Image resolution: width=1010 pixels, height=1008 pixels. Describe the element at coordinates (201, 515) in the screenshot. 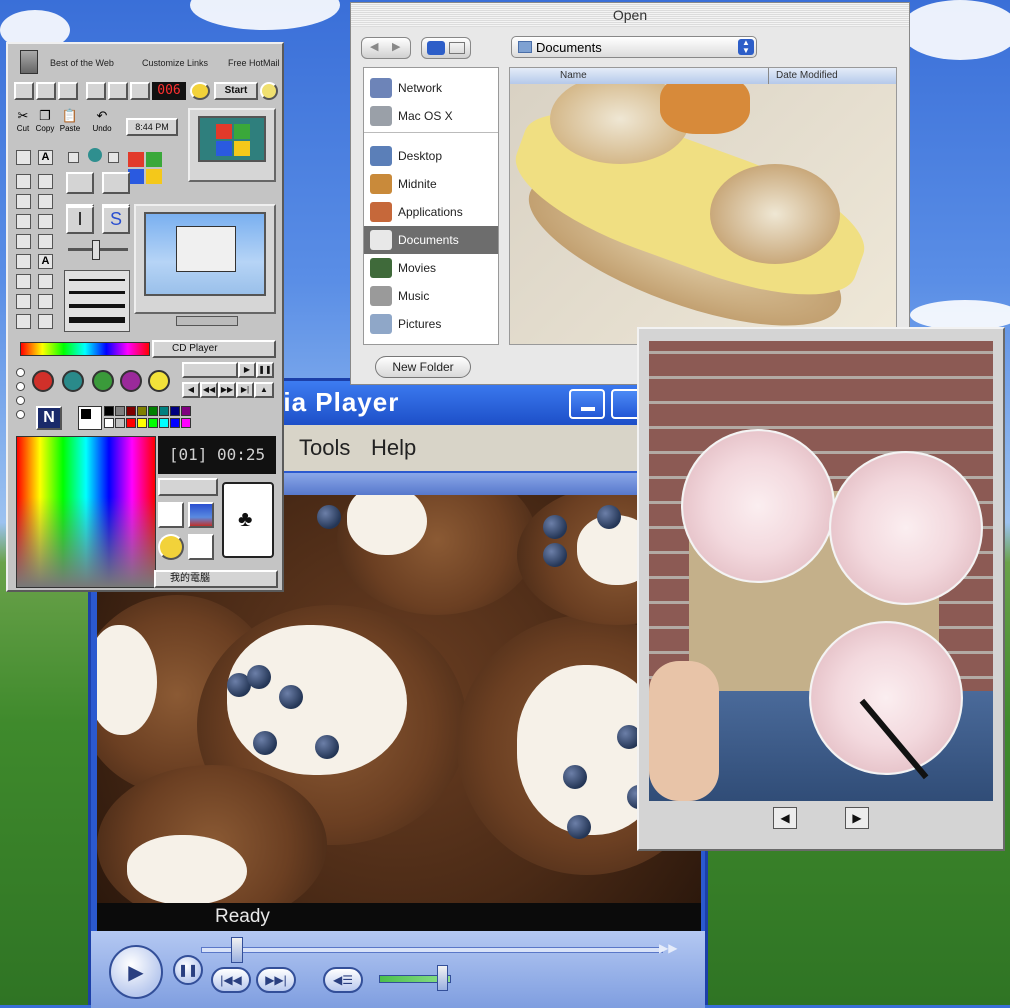

I see `landscape-icon` at that location.